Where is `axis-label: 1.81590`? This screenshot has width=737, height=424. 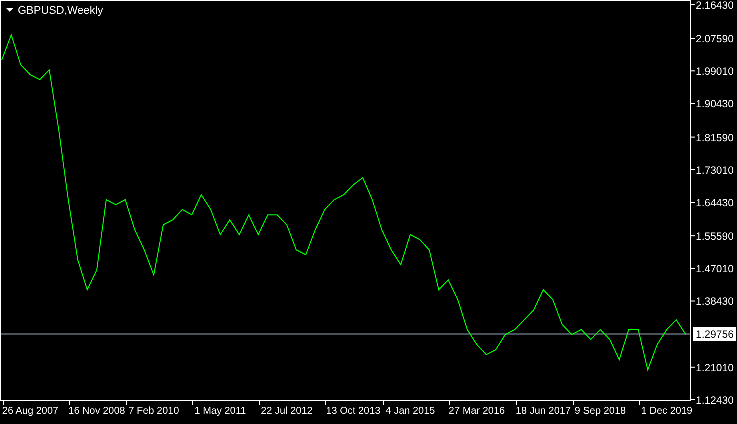
axis-label: 1.81590 is located at coordinates (715, 138).